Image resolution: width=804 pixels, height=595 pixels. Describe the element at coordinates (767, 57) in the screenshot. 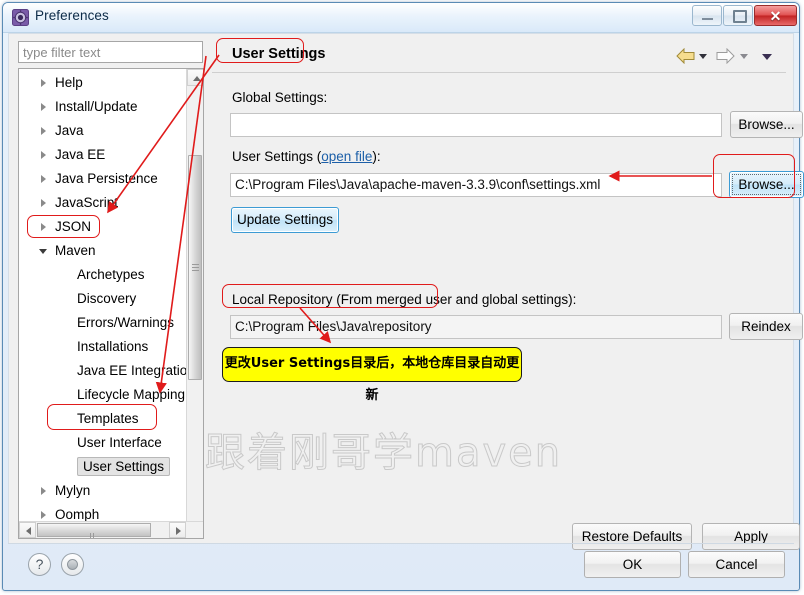

I see `view-menu-chevron-down-icon` at that location.